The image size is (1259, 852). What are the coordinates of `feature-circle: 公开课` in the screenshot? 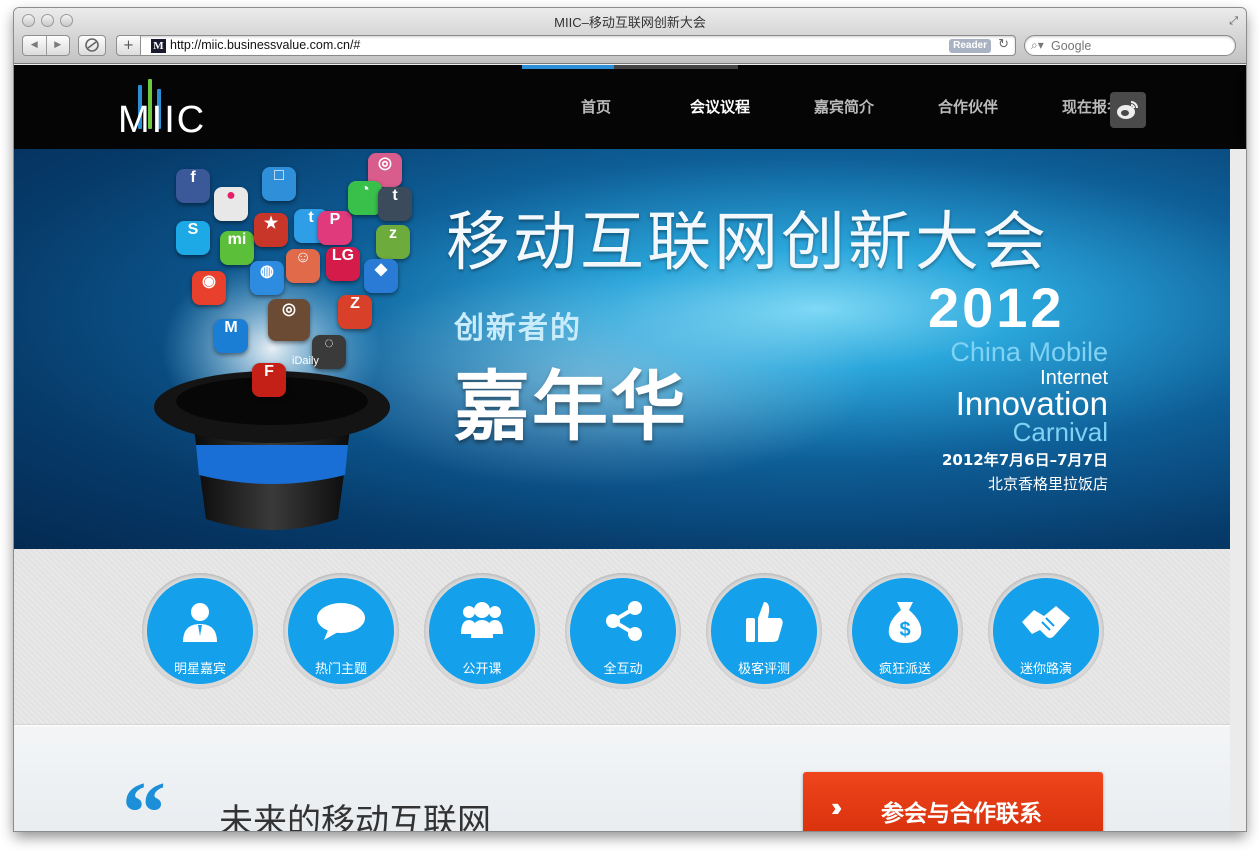 It's located at (482, 631).